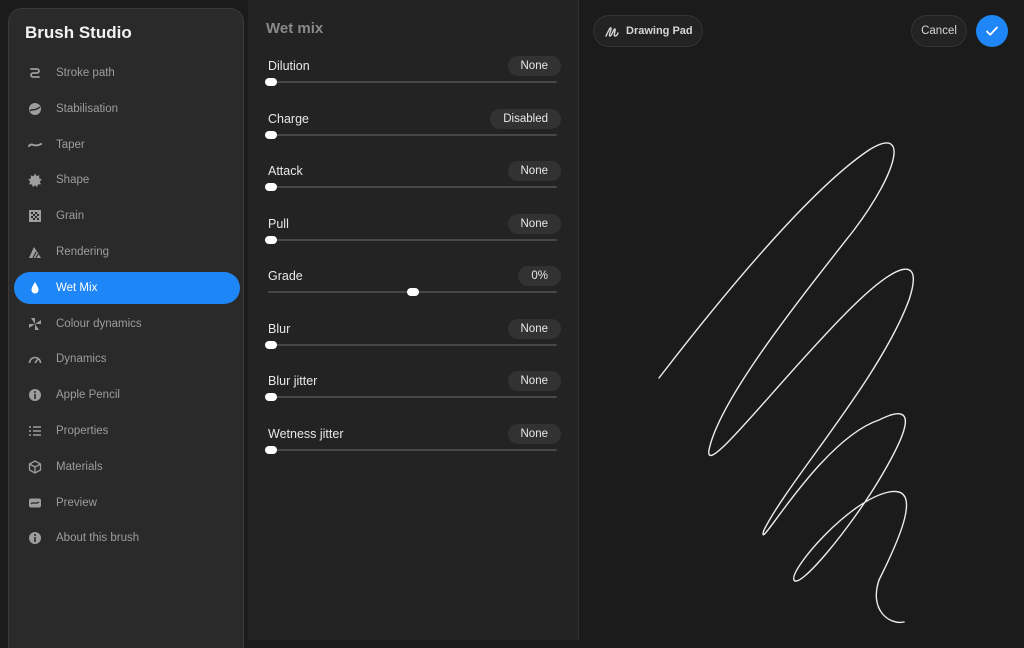  I want to click on sidebar-item-label: Grain, so click(70, 216).